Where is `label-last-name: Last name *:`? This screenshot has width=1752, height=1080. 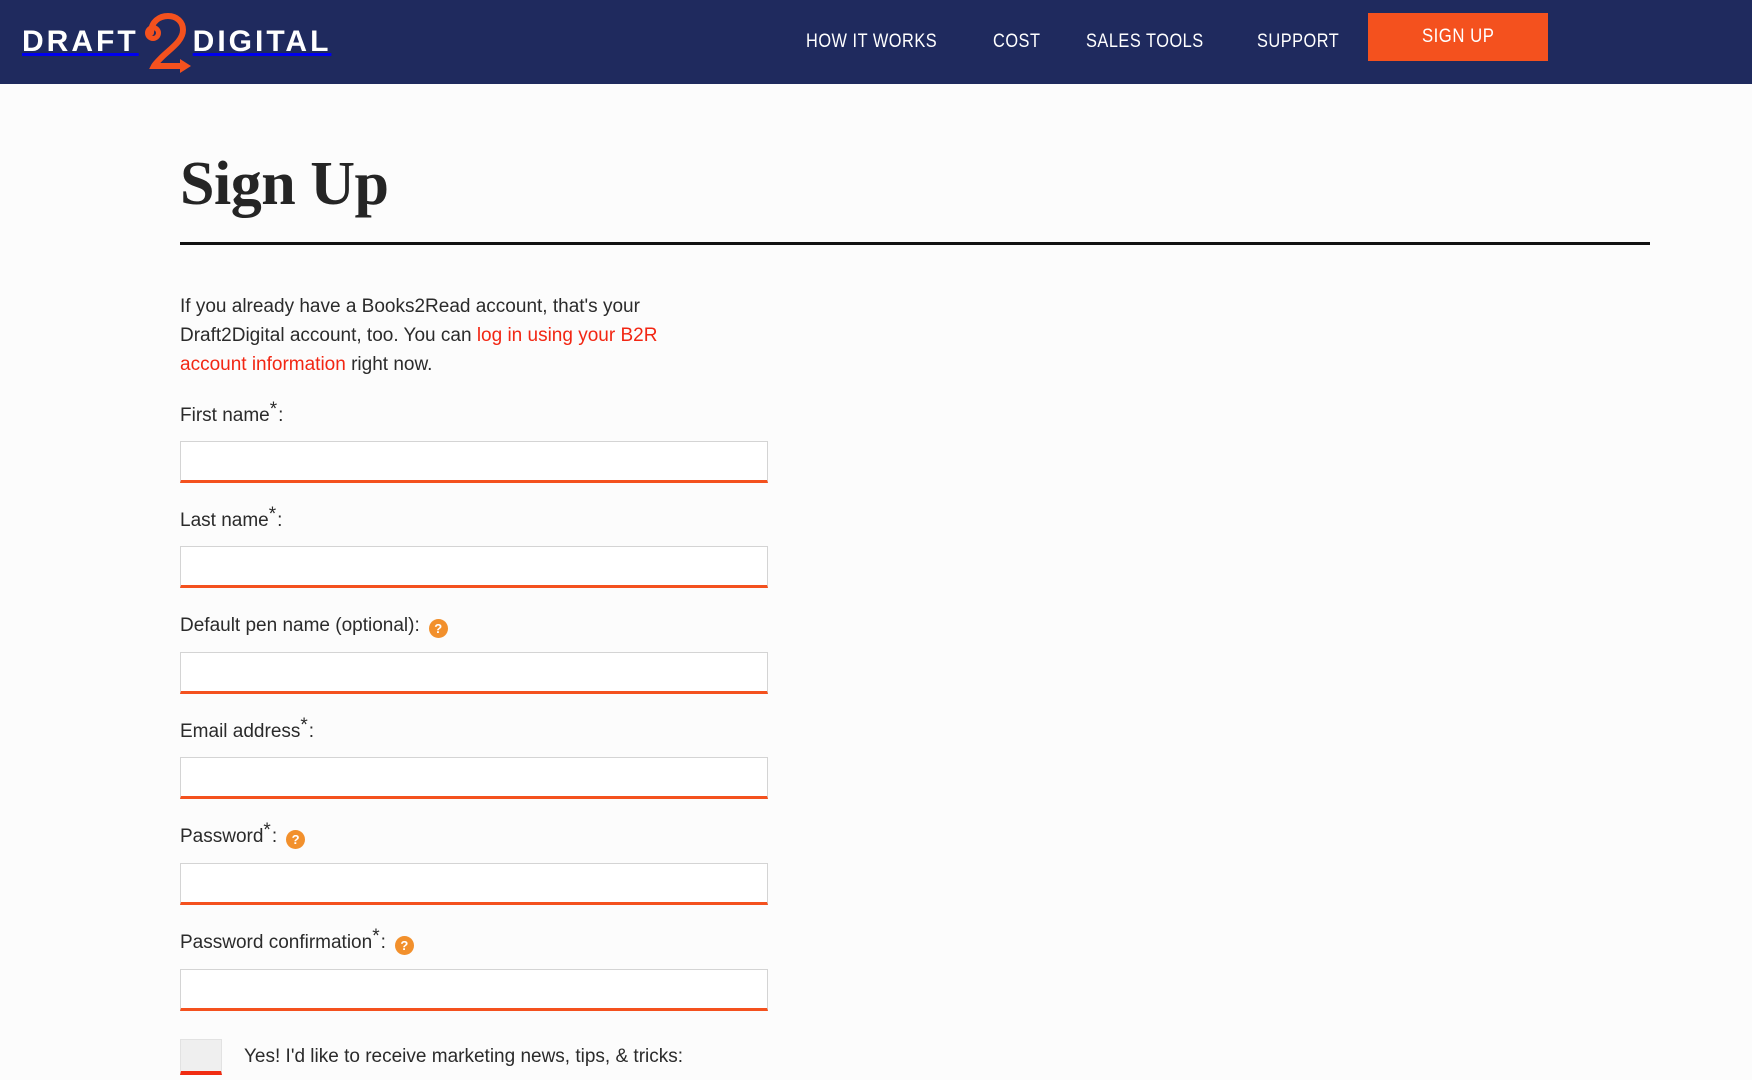
label-last-name: Last name *: is located at coordinates (898, 518).